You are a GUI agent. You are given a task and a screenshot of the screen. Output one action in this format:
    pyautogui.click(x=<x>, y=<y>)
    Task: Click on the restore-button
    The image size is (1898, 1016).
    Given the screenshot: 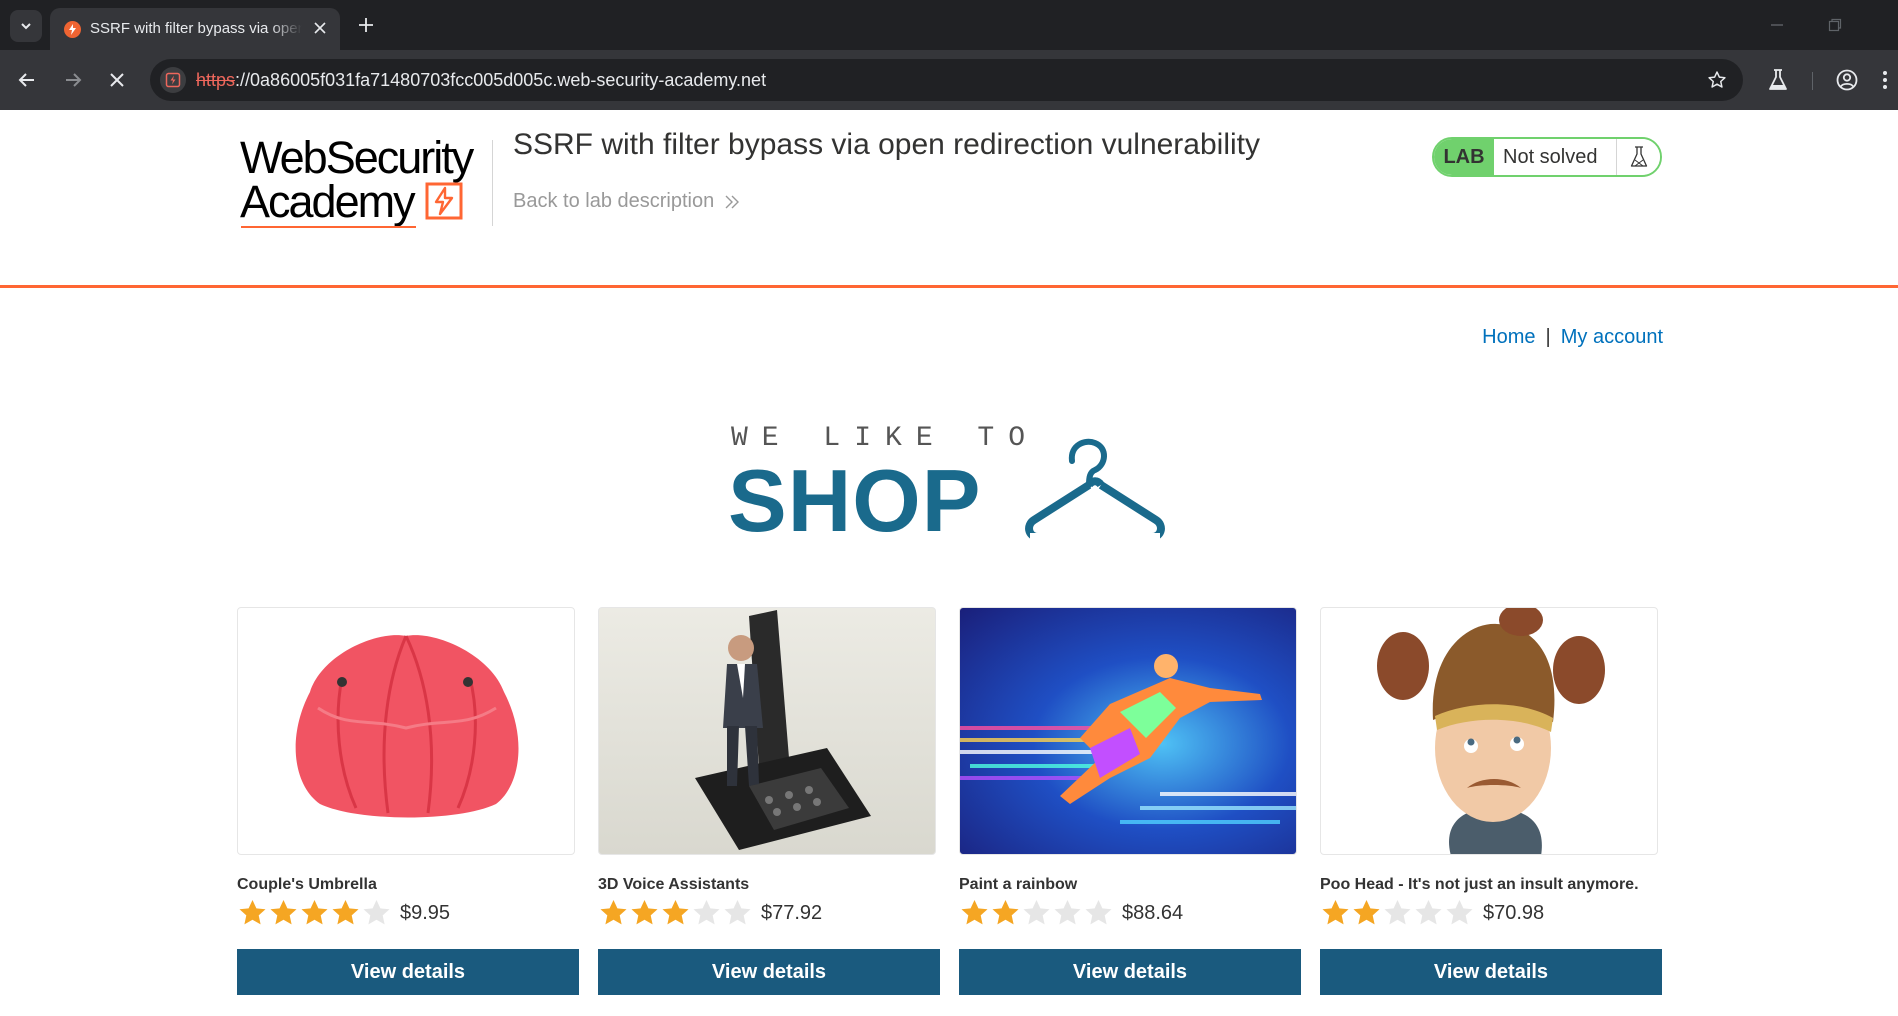 What is the action you would take?
    pyautogui.click(x=1835, y=25)
    